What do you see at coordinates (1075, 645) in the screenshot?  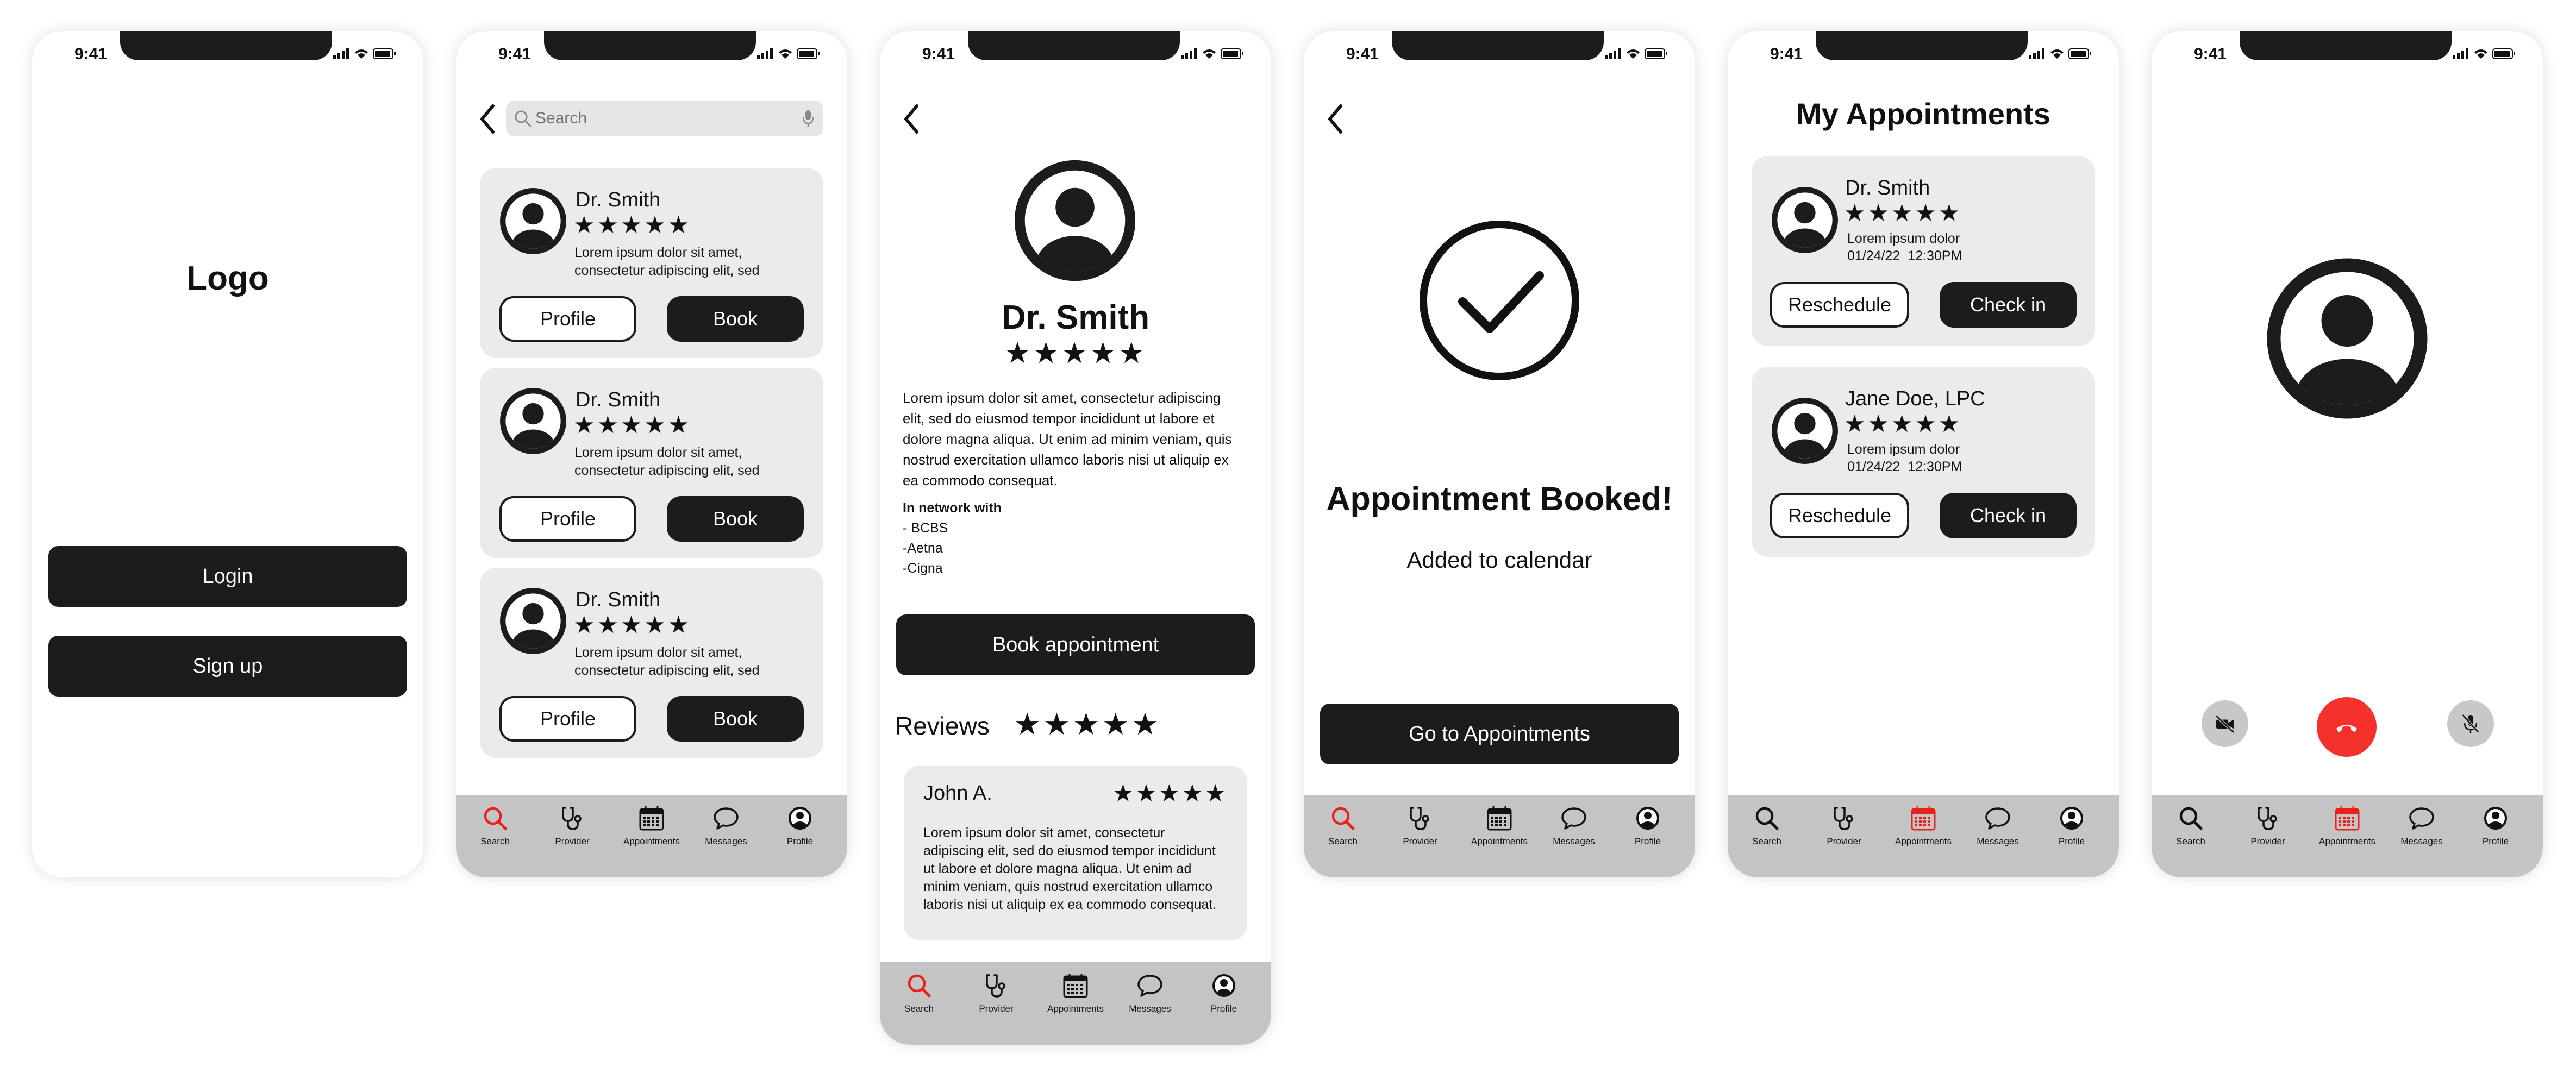 I see `book-appointment-button: Book appointment` at bounding box center [1075, 645].